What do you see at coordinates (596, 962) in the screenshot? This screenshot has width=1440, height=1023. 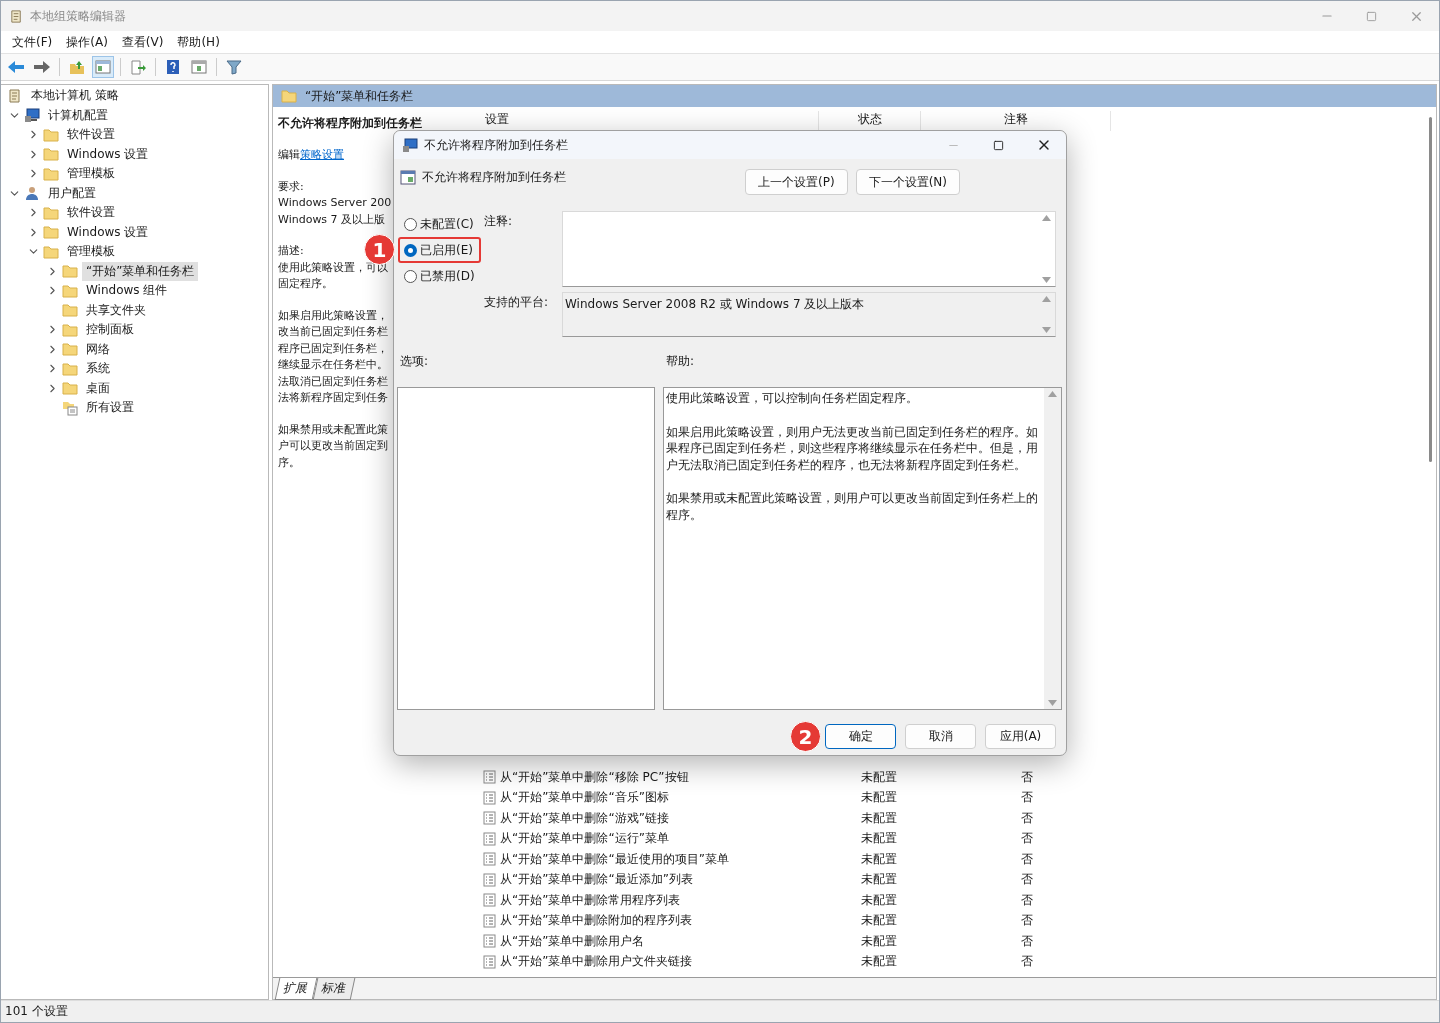 I see `setting-name-cell: 从“开始”菜单中删除用户文件夹链接` at bounding box center [596, 962].